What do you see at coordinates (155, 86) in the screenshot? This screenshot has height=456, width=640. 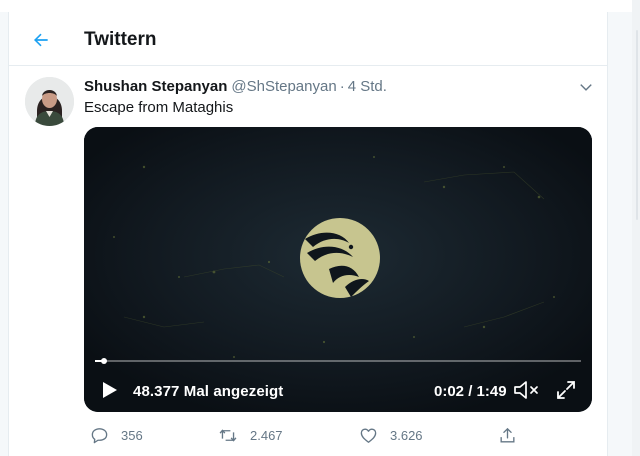 I see `author-display-name: Shushan Stepanyan` at bounding box center [155, 86].